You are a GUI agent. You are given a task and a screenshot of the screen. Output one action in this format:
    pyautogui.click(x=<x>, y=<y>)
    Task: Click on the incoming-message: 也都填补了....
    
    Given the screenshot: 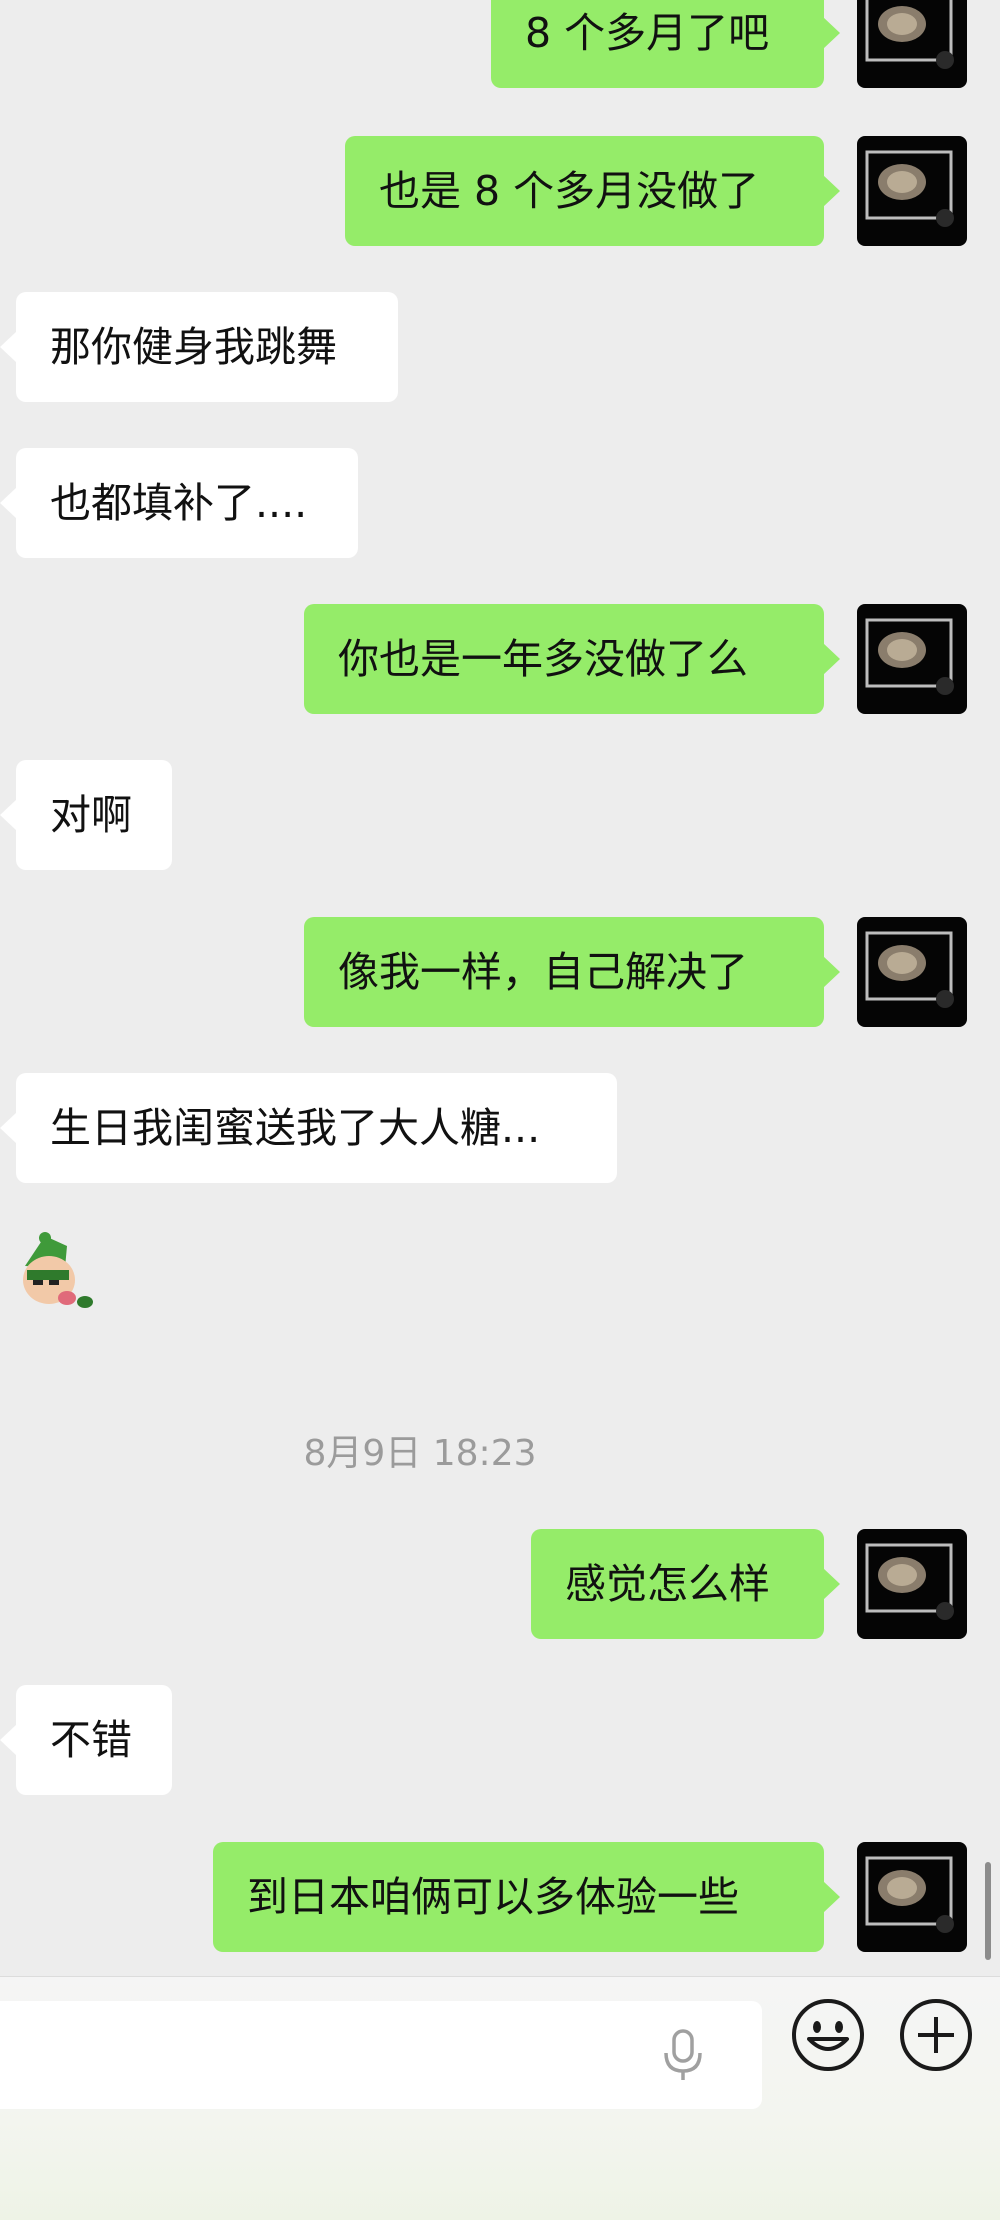 What is the action you would take?
    pyautogui.click(x=179, y=503)
    